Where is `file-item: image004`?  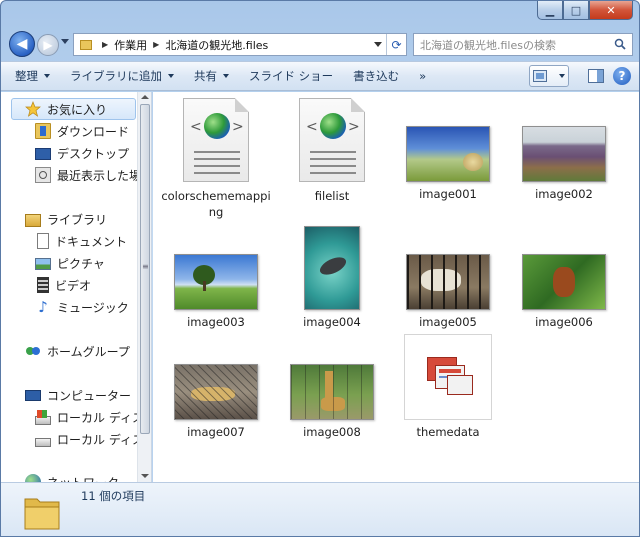
file-item: image004 is located at coordinates (332, 277).